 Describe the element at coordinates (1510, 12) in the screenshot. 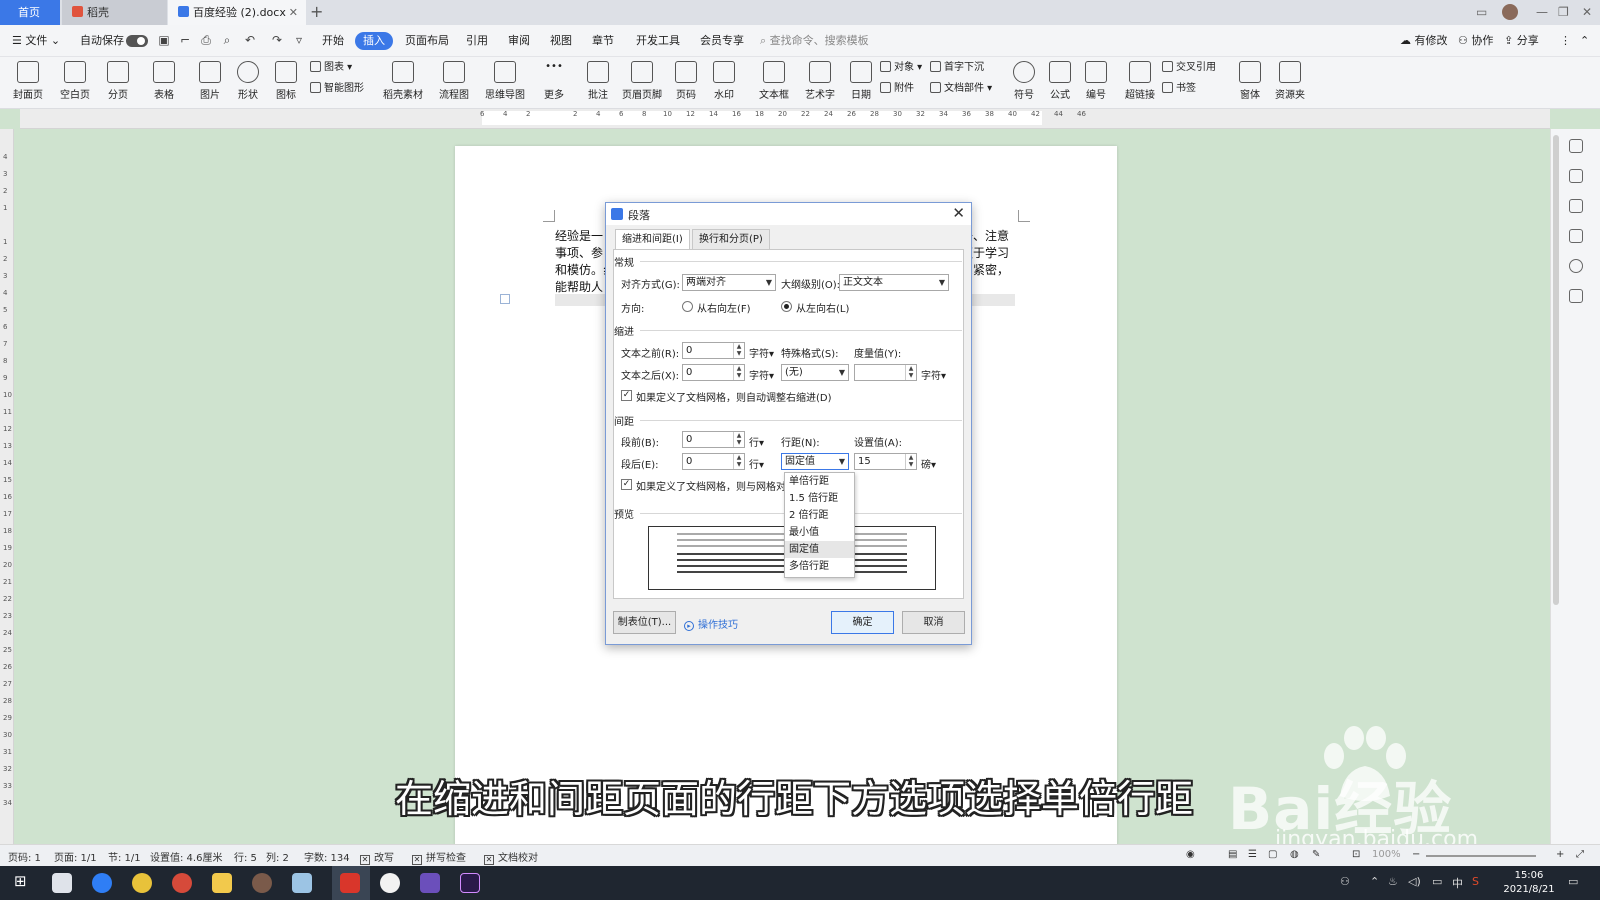

I see `avatar` at that location.